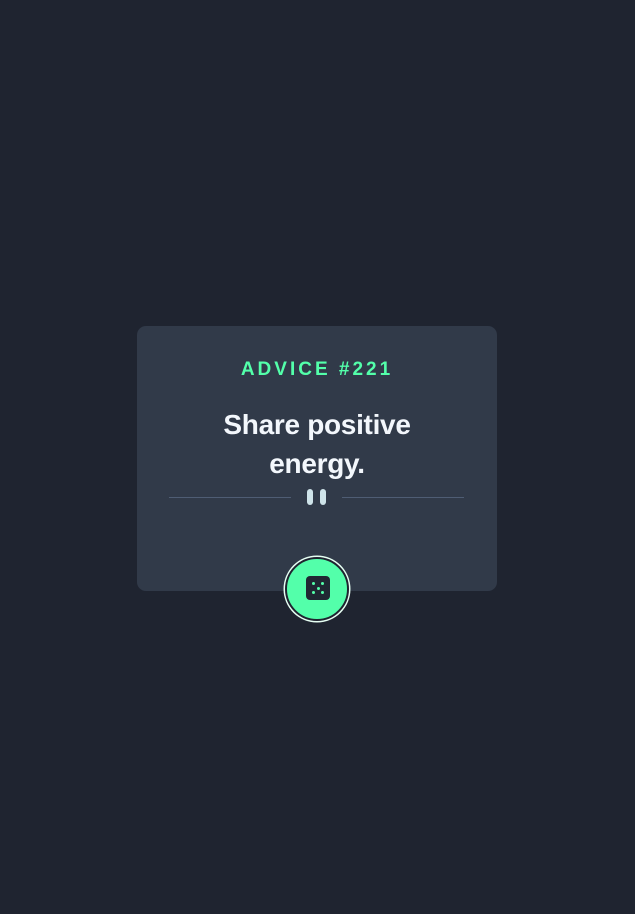 This screenshot has width=635, height=914. I want to click on divider-line-left, so click(230, 497).